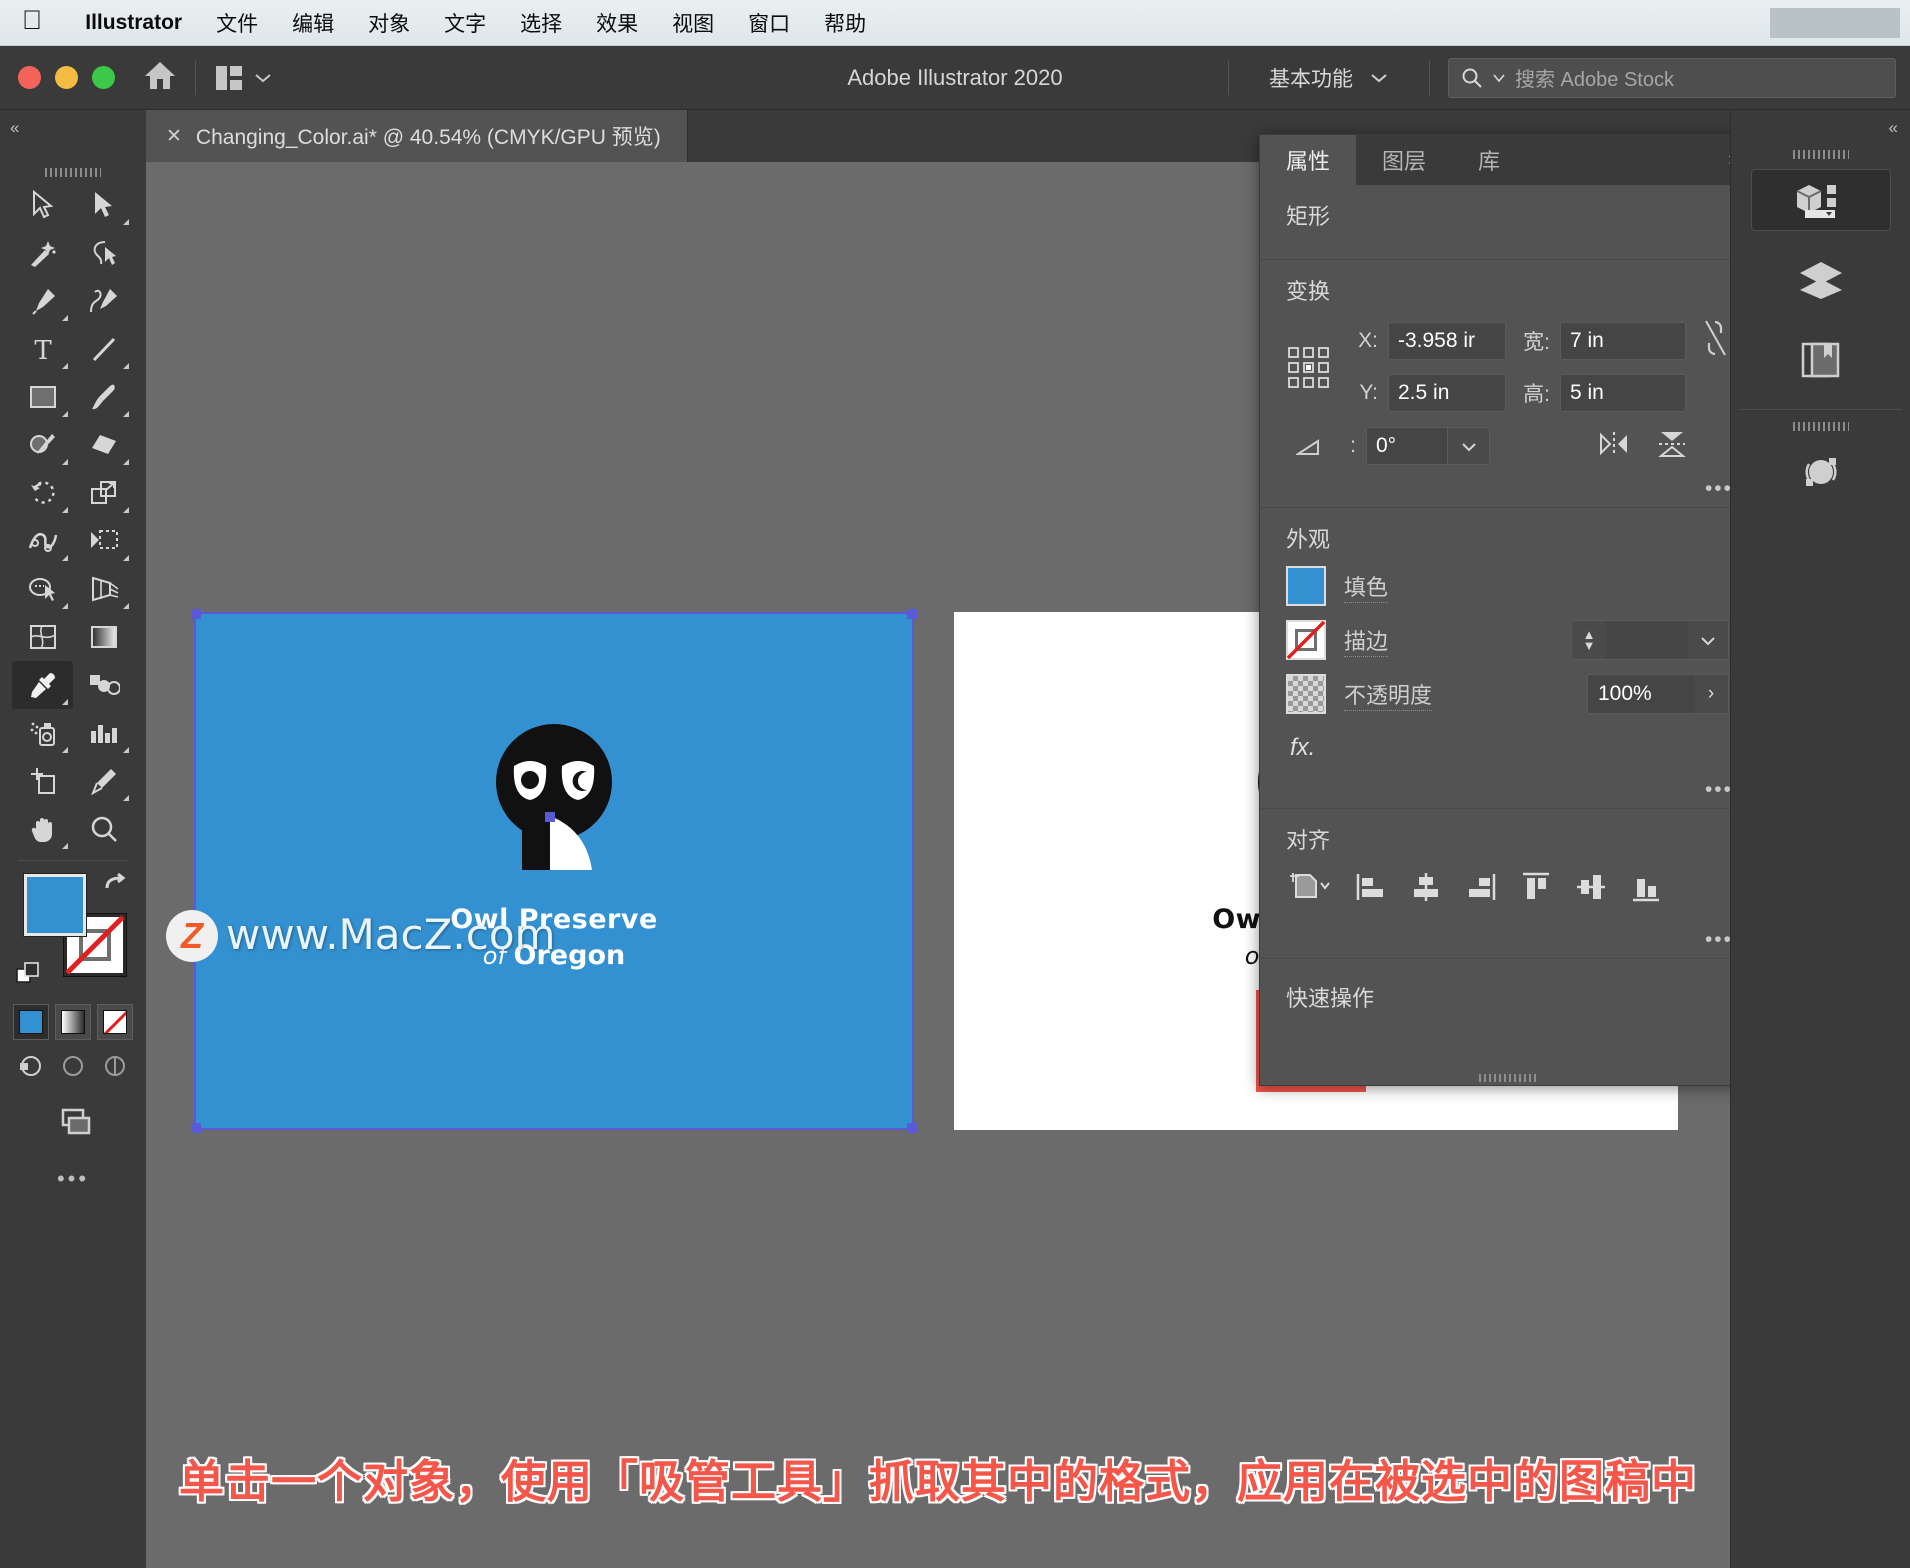 This screenshot has width=1910, height=1568. I want to click on eraser-tool, so click(103, 445).